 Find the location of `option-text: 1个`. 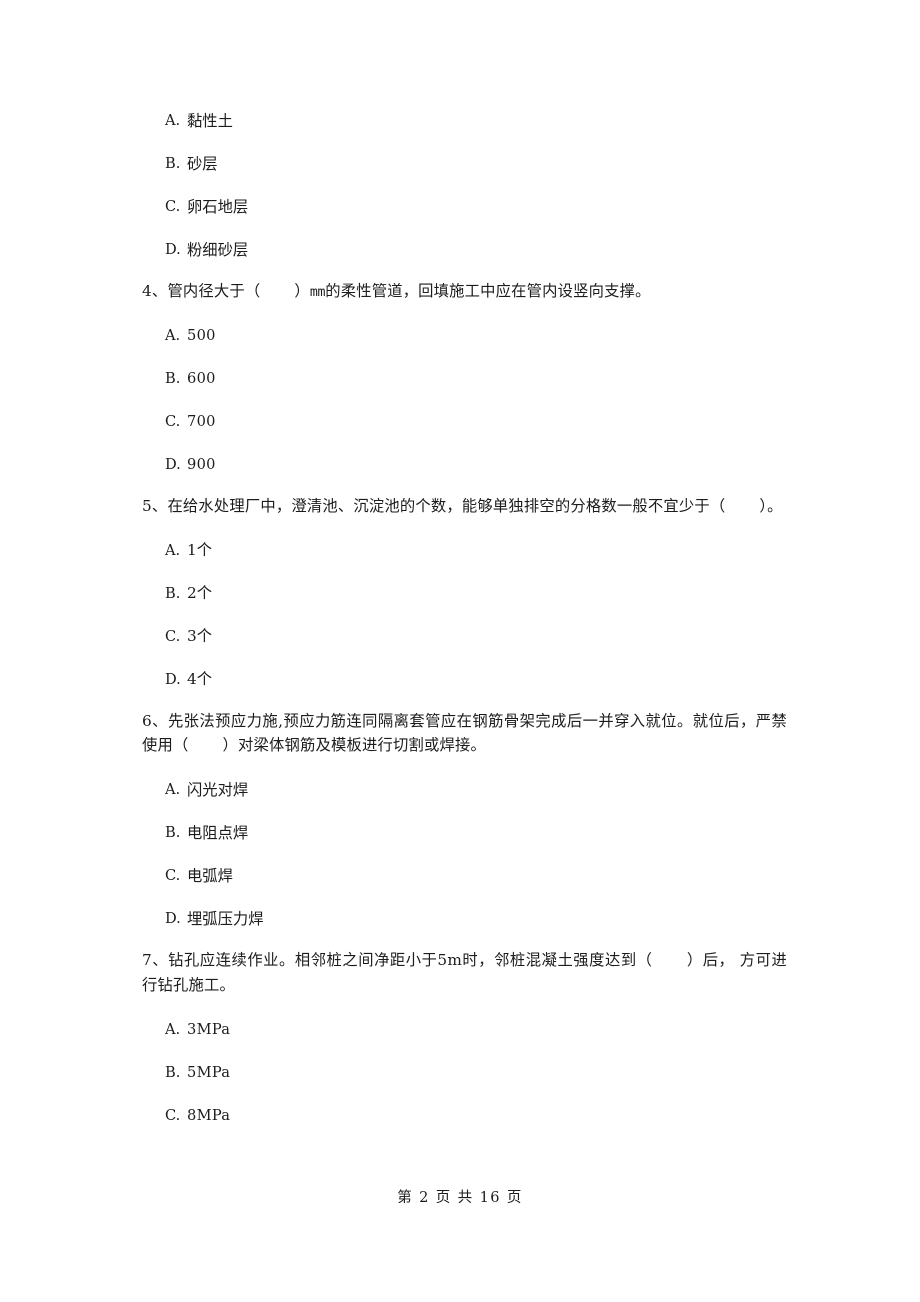

option-text: 1个 is located at coordinates (200, 550).